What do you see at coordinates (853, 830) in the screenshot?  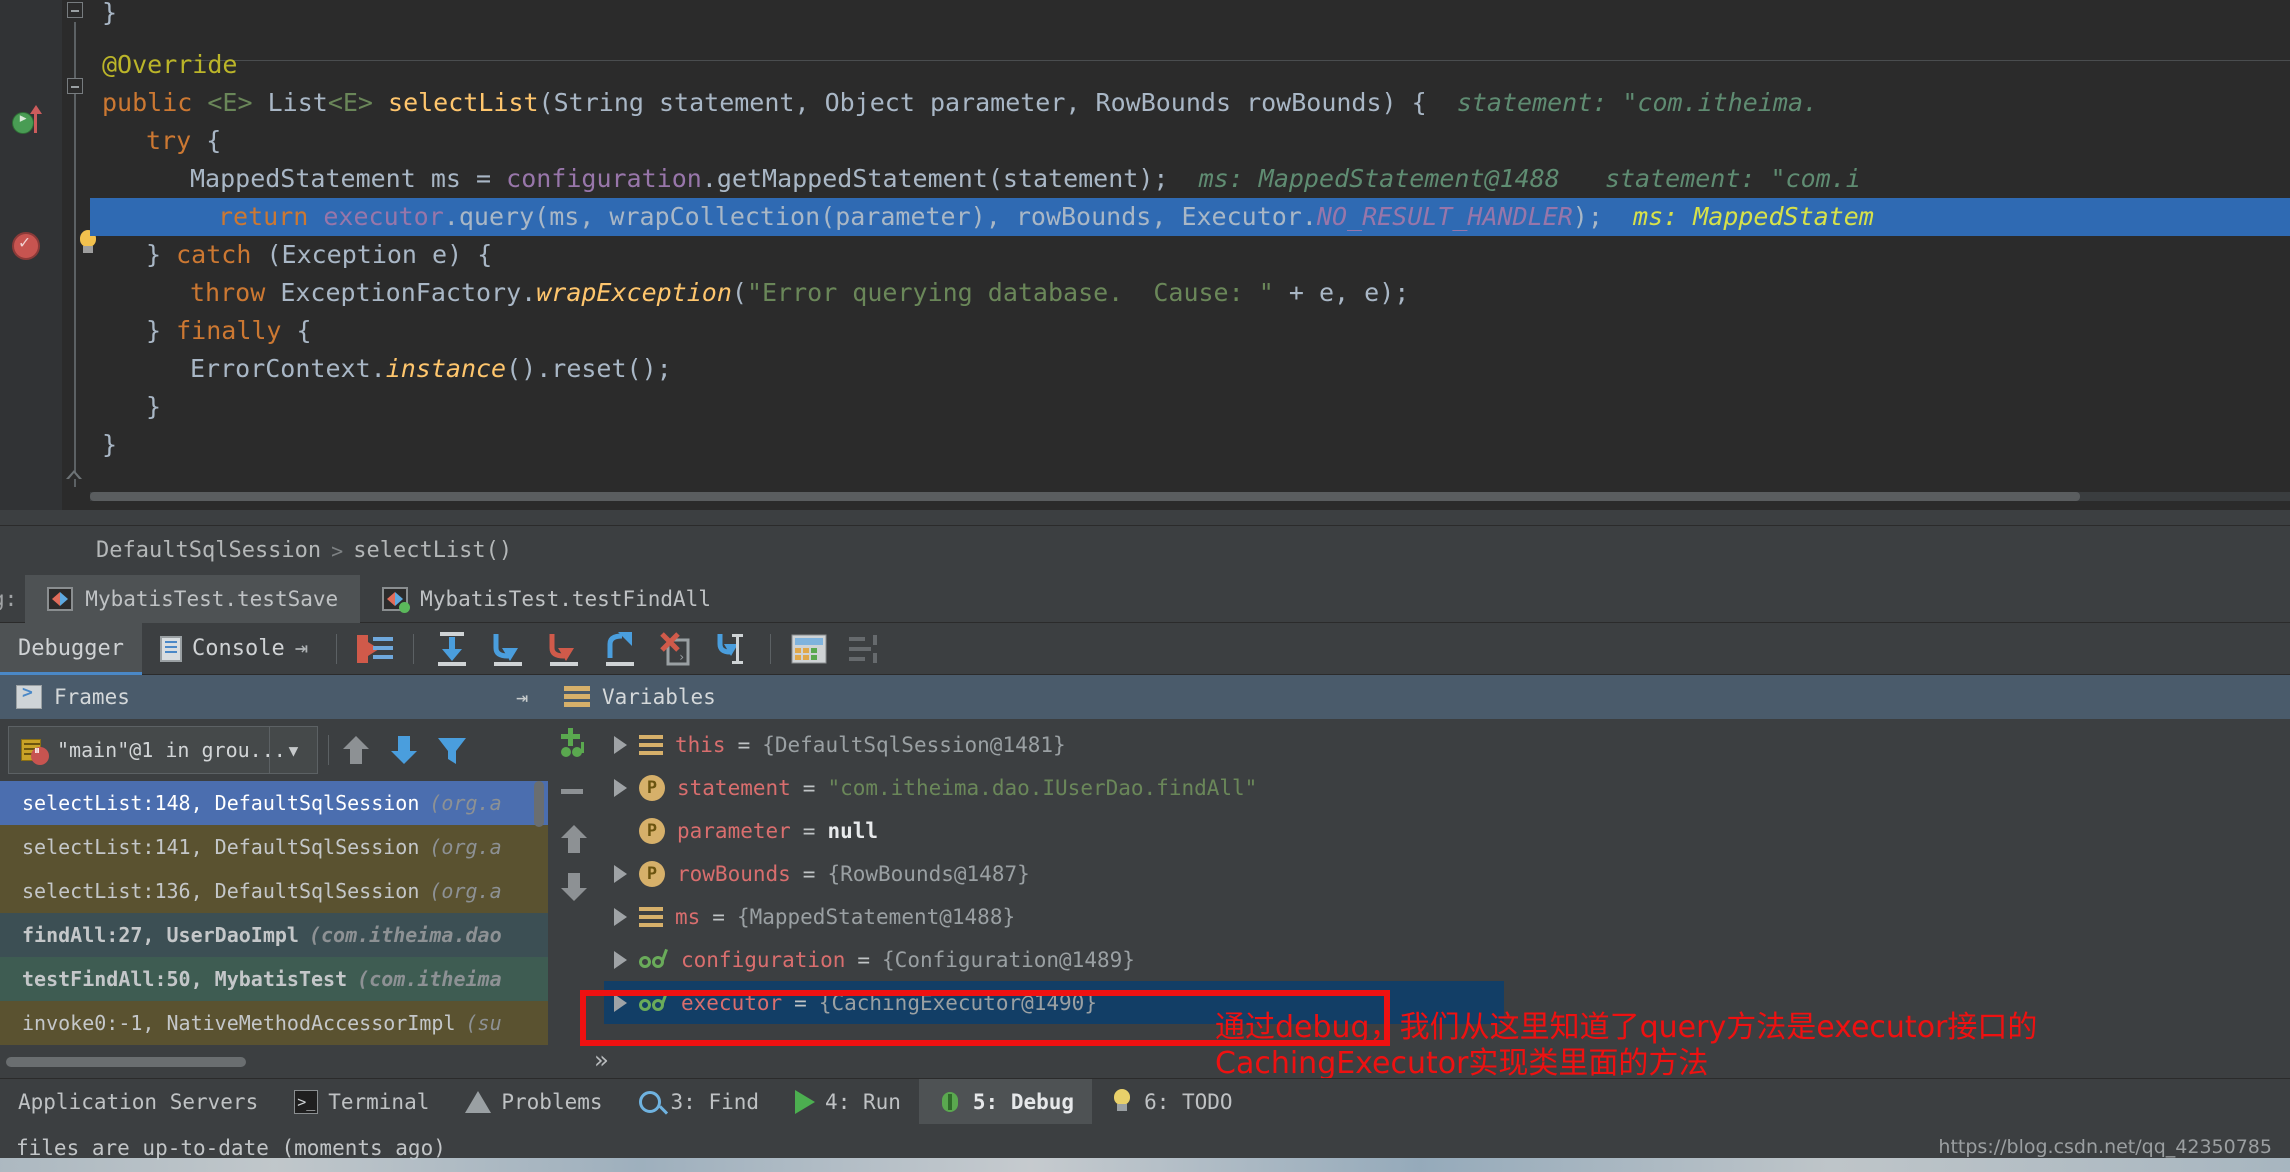 I see `variable-value: null` at bounding box center [853, 830].